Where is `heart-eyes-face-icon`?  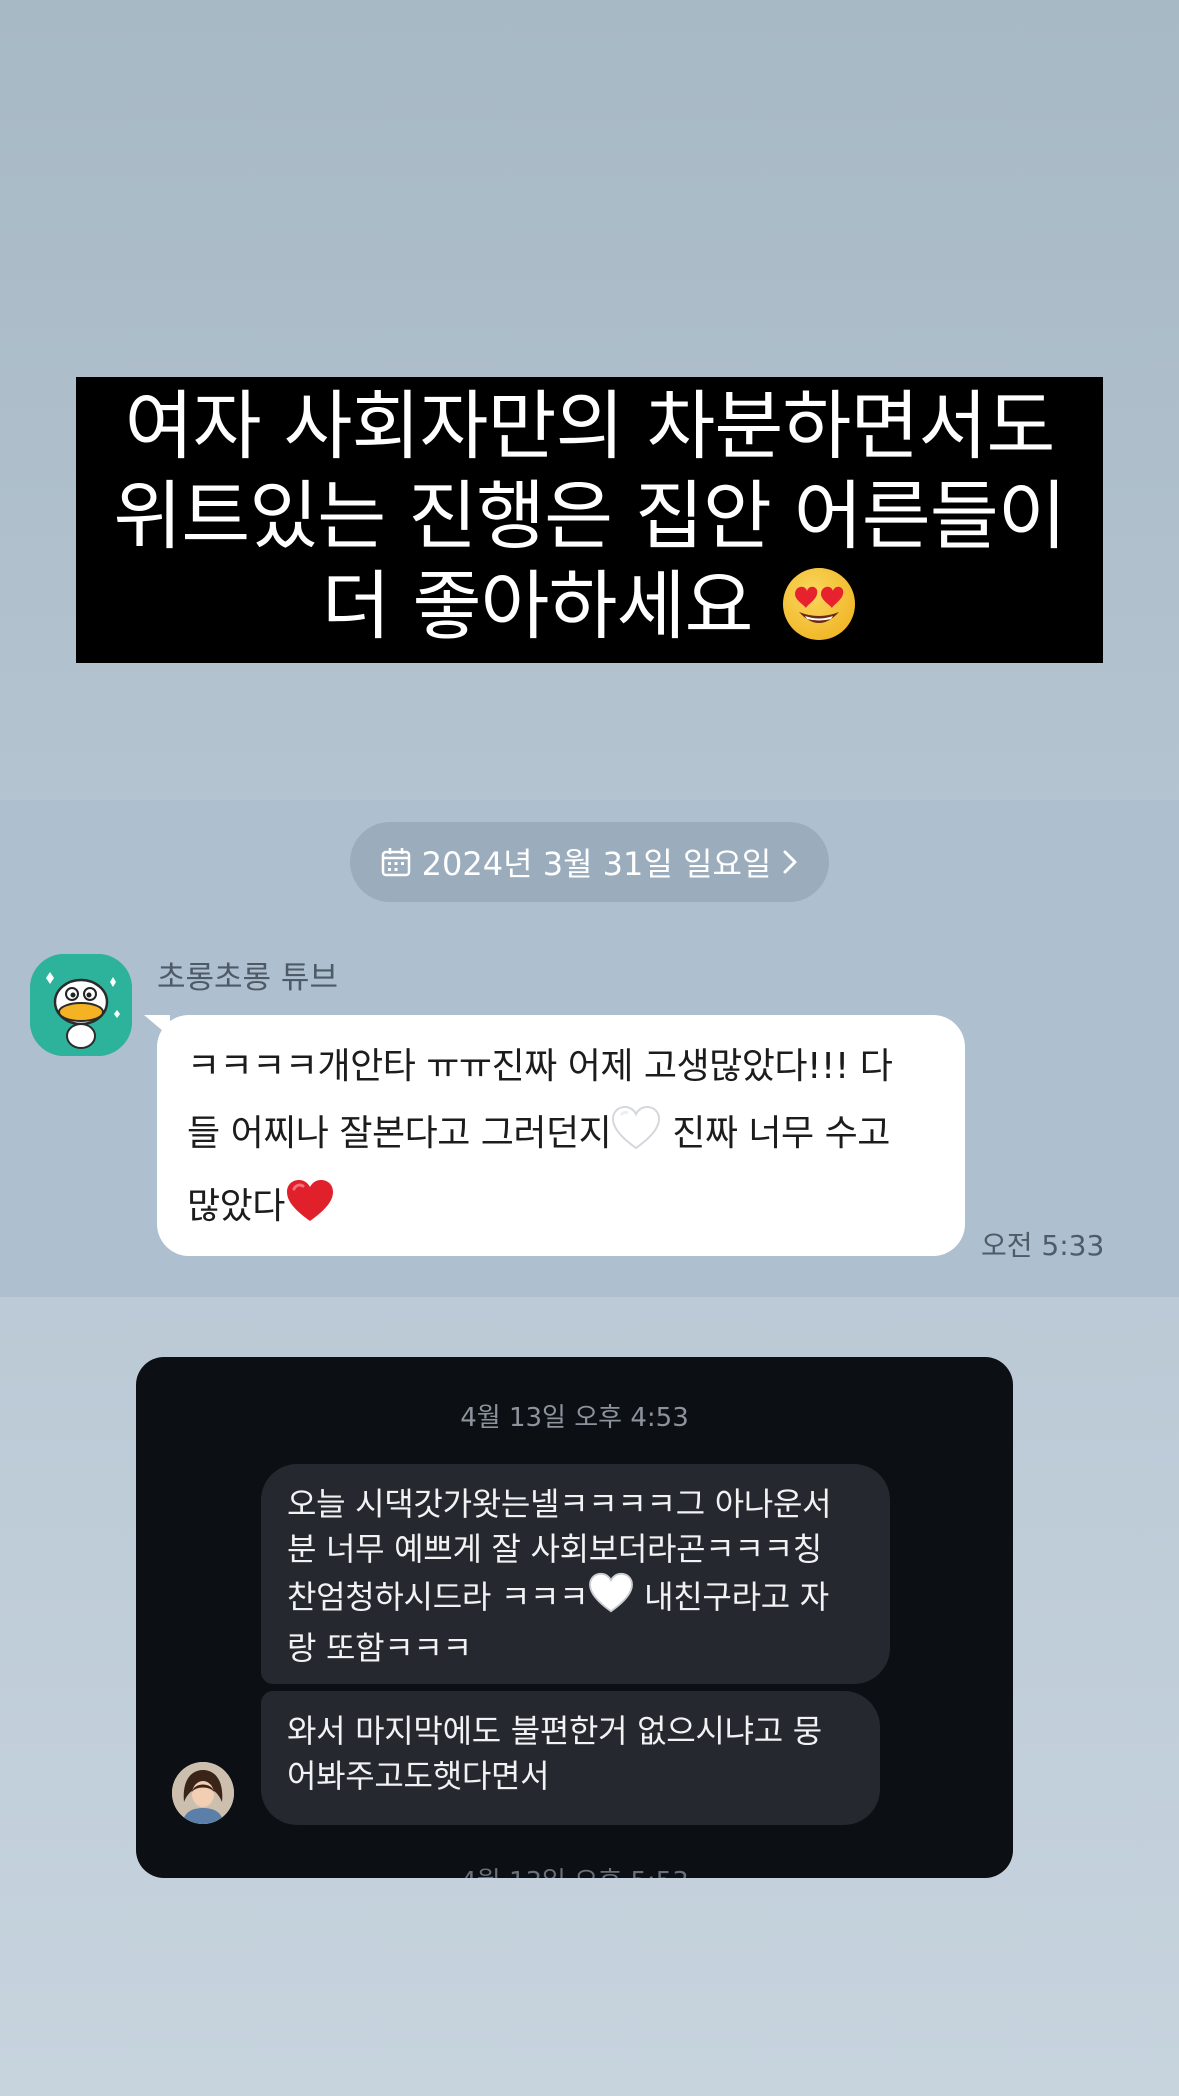 heart-eyes-face-icon is located at coordinates (819, 613).